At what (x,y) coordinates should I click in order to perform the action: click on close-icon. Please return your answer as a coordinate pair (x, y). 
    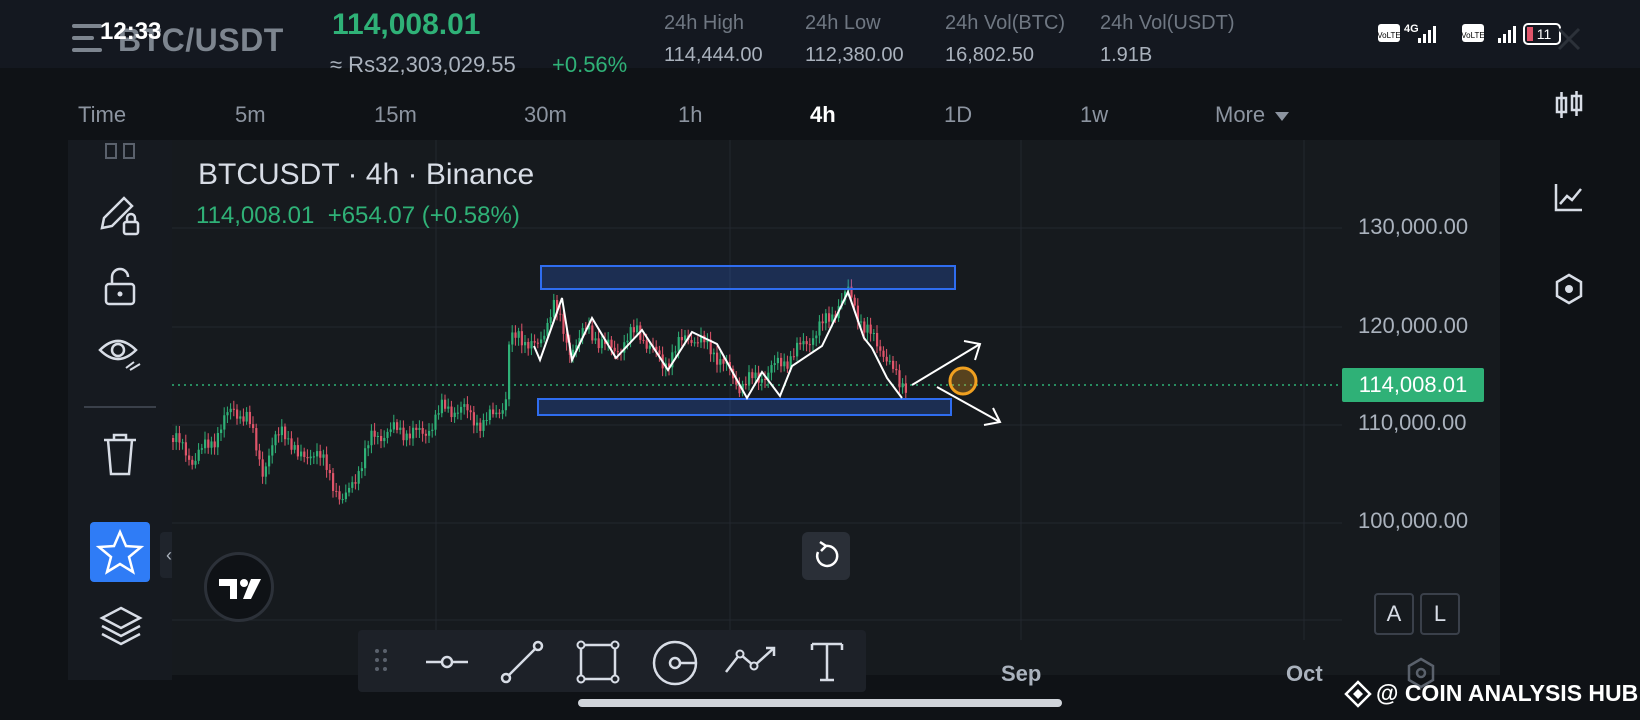
    Looking at the image, I should click on (1569, 39).